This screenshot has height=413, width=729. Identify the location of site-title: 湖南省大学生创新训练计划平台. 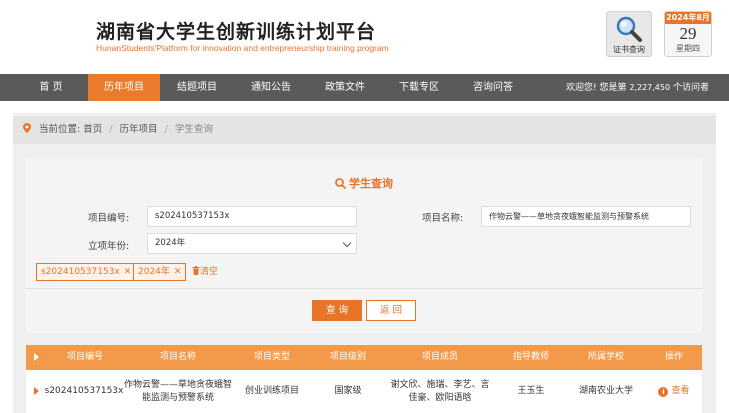
(236, 32).